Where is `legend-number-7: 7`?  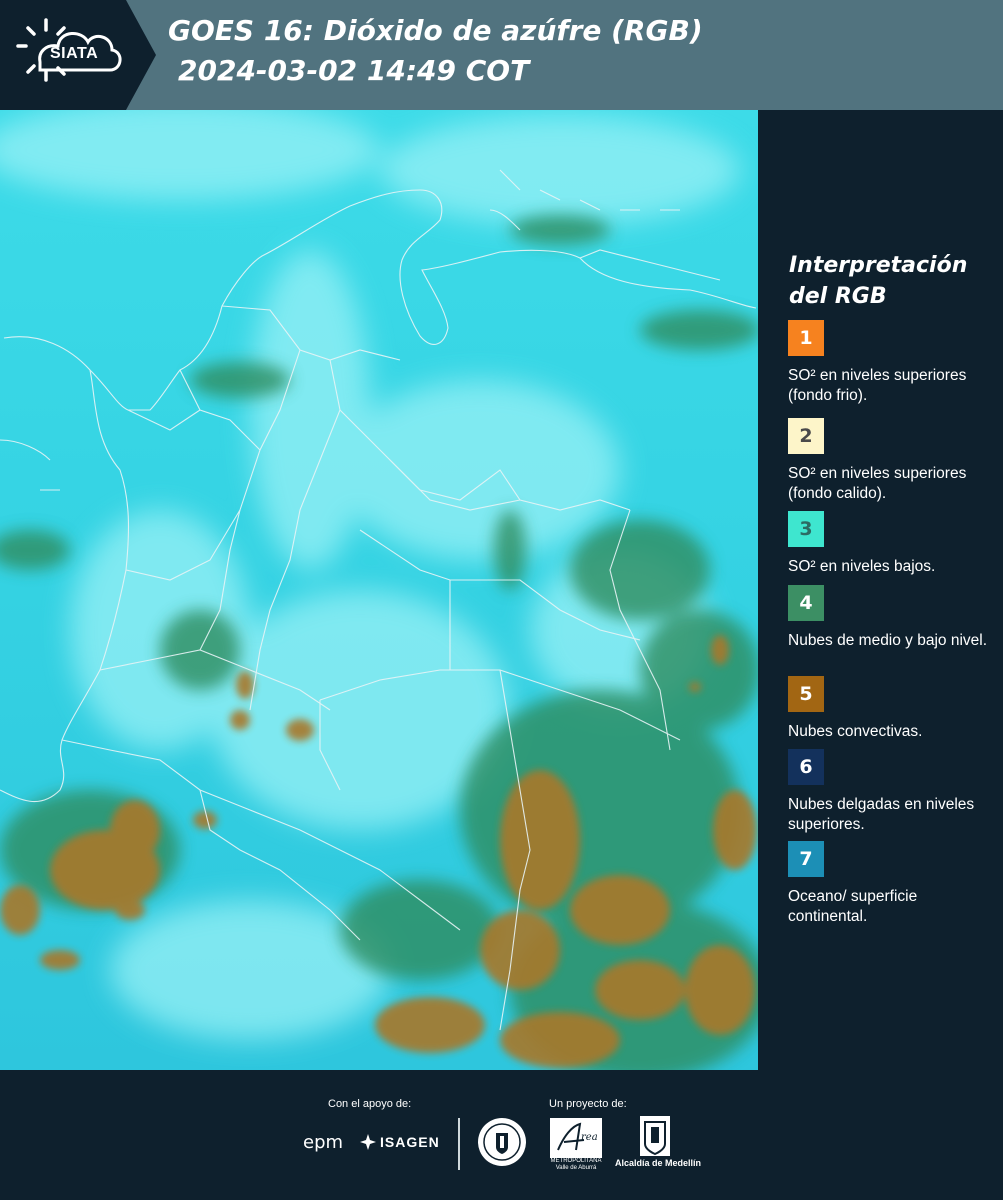
legend-number-7: 7 is located at coordinates (806, 859).